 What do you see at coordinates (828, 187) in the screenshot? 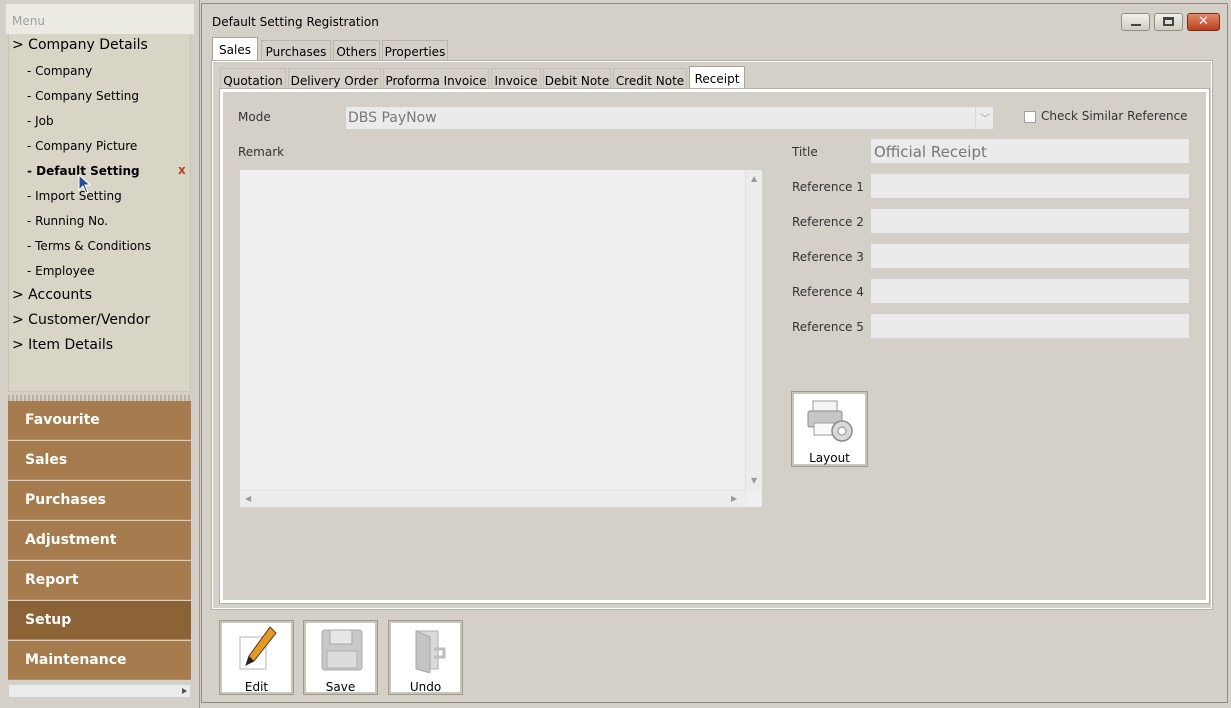
I see `reference-1-label: Reference 1` at bounding box center [828, 187].